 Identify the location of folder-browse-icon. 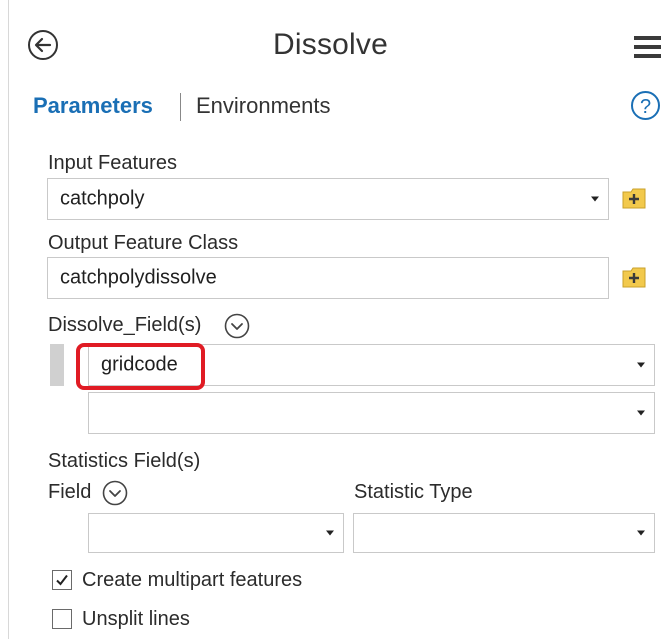
(634, 277).